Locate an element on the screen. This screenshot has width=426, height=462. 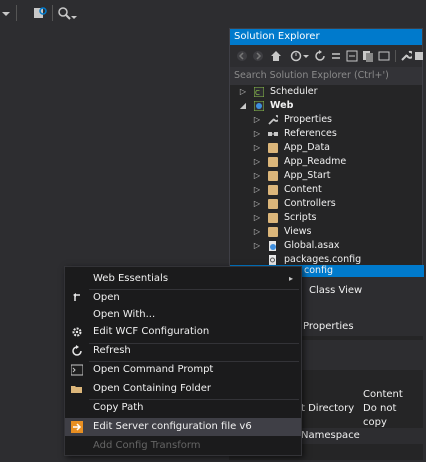
menu-item-copy-path: Copy Path is located at coordinates (183, 408).